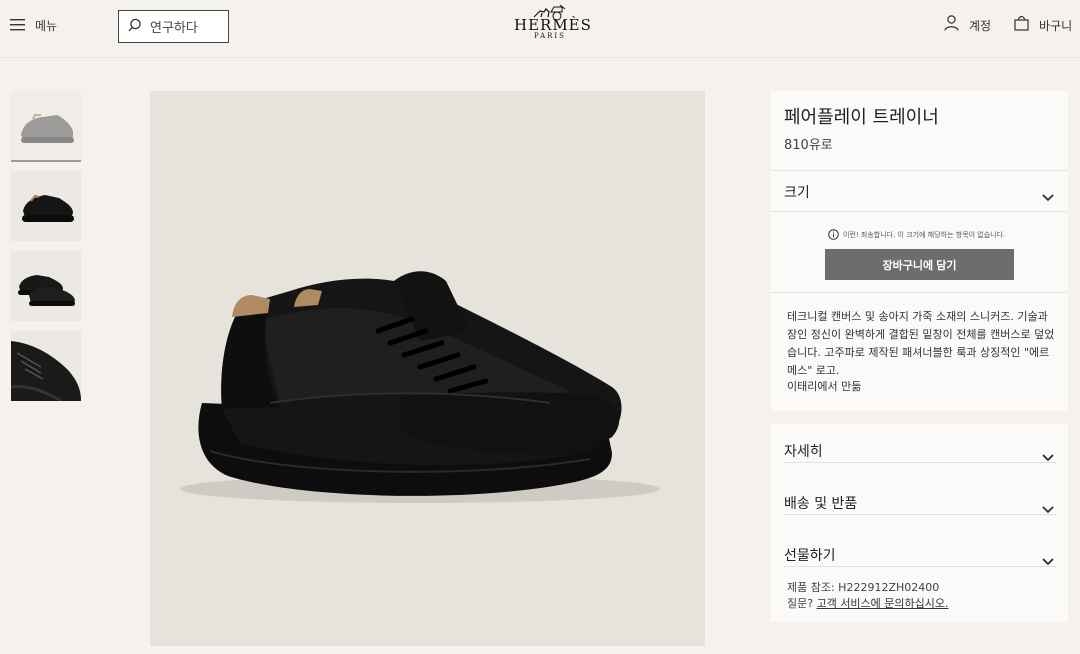 This screenshot has width=1080, height=654. What do you see at coordinates (46, 366) in the screenshot?
I see `thumbnail-top-detail` at bounding box center [46, 366].